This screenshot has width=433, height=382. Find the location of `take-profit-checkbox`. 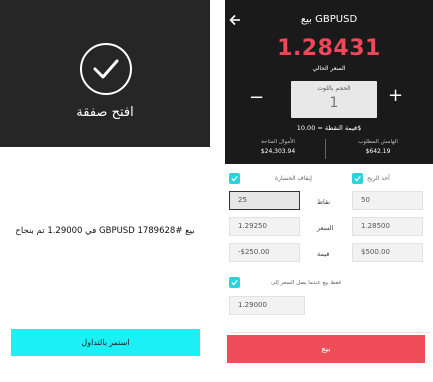

take-profit-checkbox is located at coordinates (357, 178).